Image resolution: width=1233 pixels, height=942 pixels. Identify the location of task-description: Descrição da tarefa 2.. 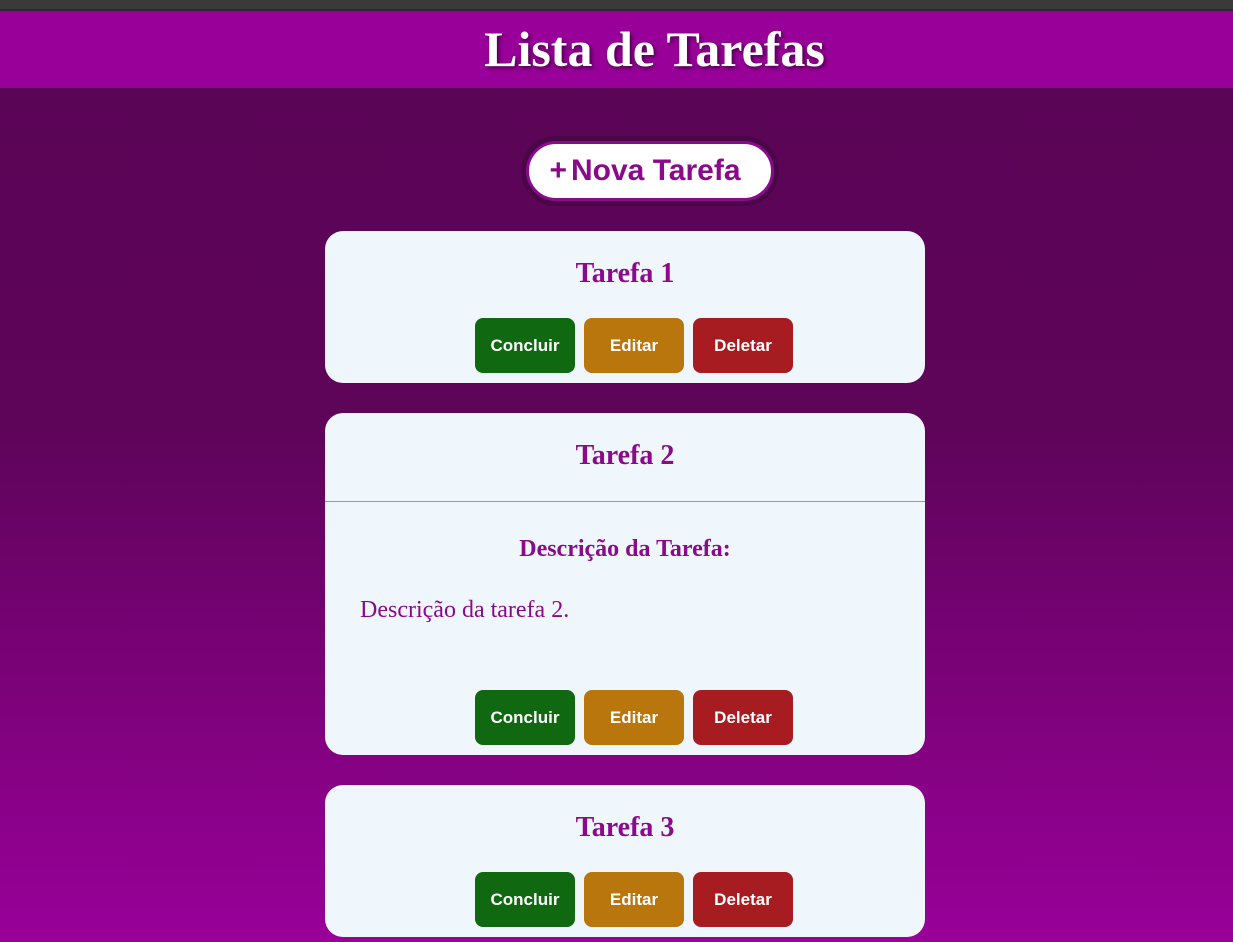
(465, 610).